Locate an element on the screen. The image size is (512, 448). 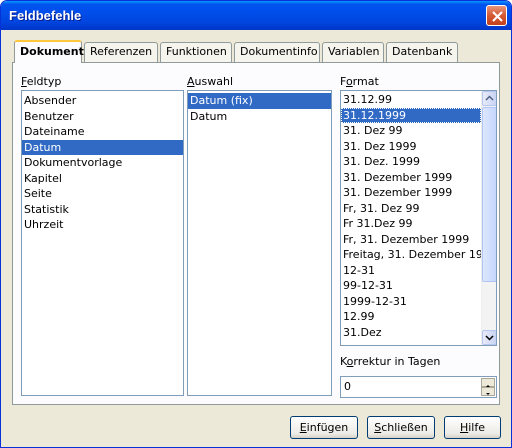
feldtyp-item: Absender is located at coordinates (102, 101).